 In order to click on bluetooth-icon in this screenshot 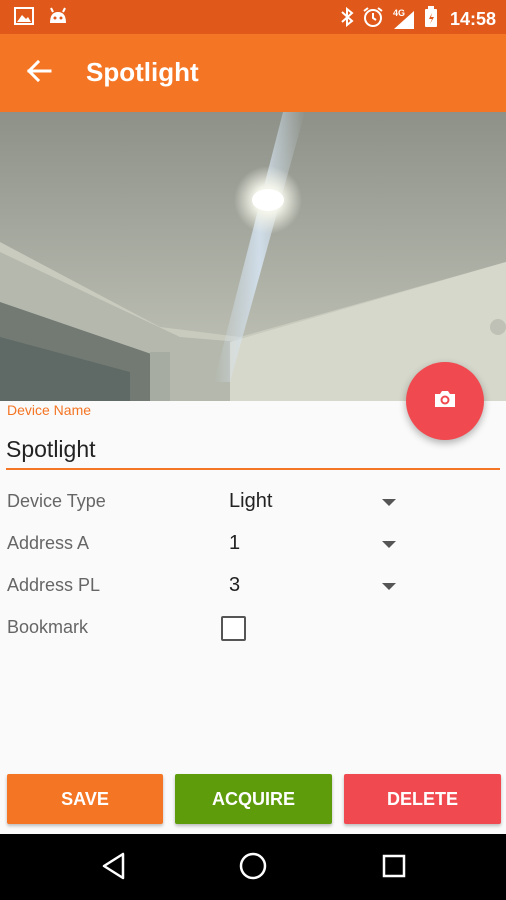, I will do `click(347, 19)`.